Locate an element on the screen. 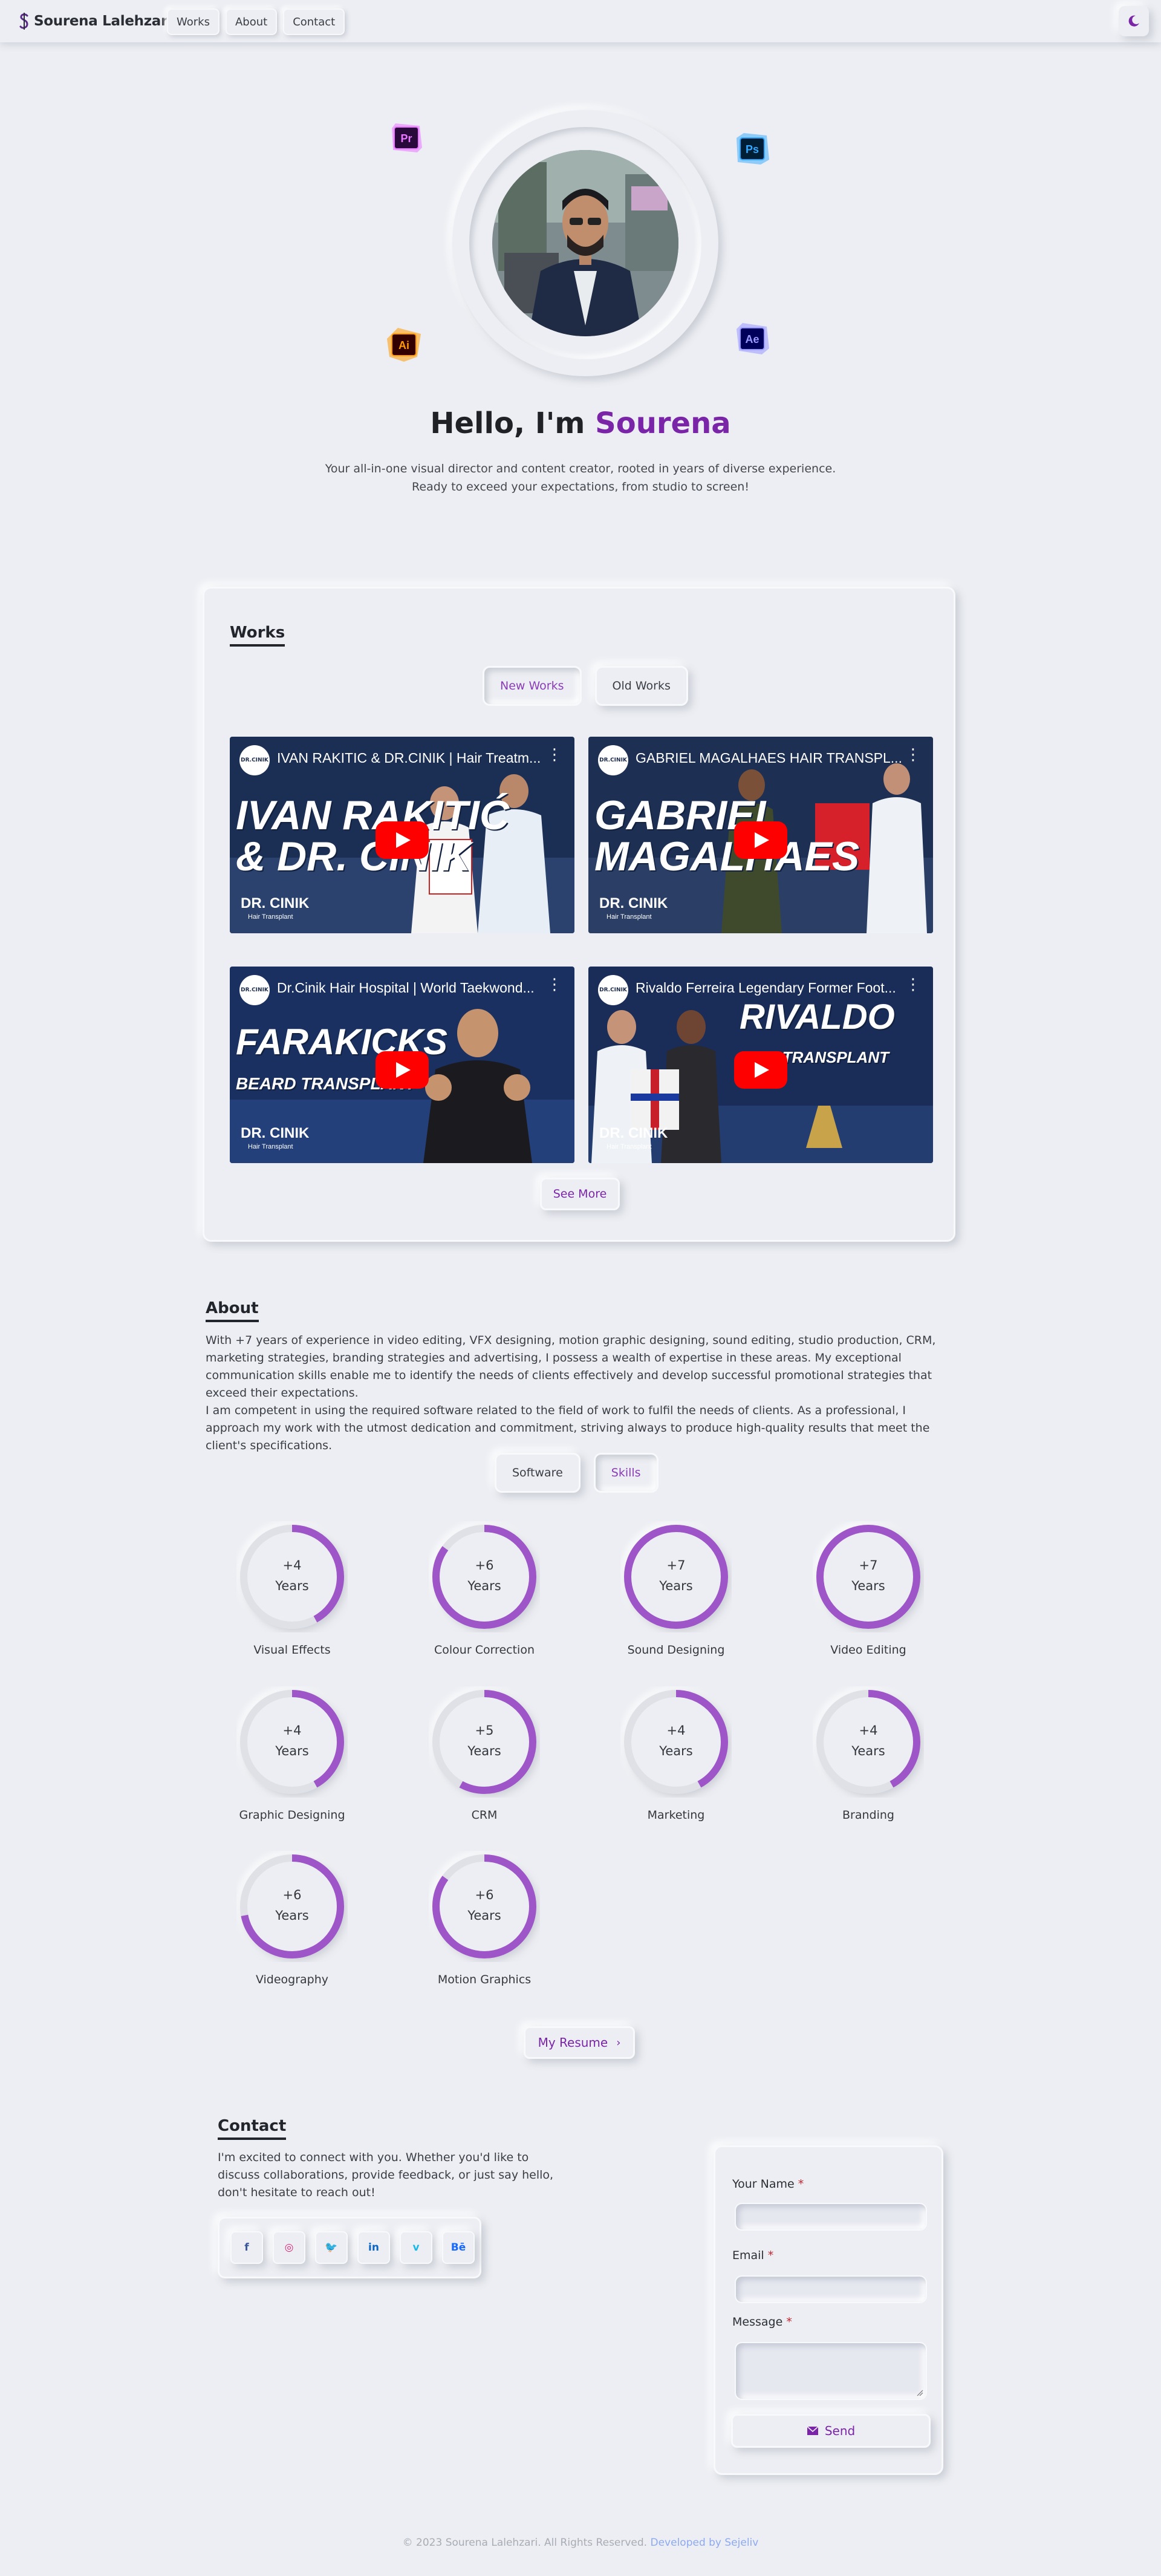  profile-photo is located at coordinates (585, 243).